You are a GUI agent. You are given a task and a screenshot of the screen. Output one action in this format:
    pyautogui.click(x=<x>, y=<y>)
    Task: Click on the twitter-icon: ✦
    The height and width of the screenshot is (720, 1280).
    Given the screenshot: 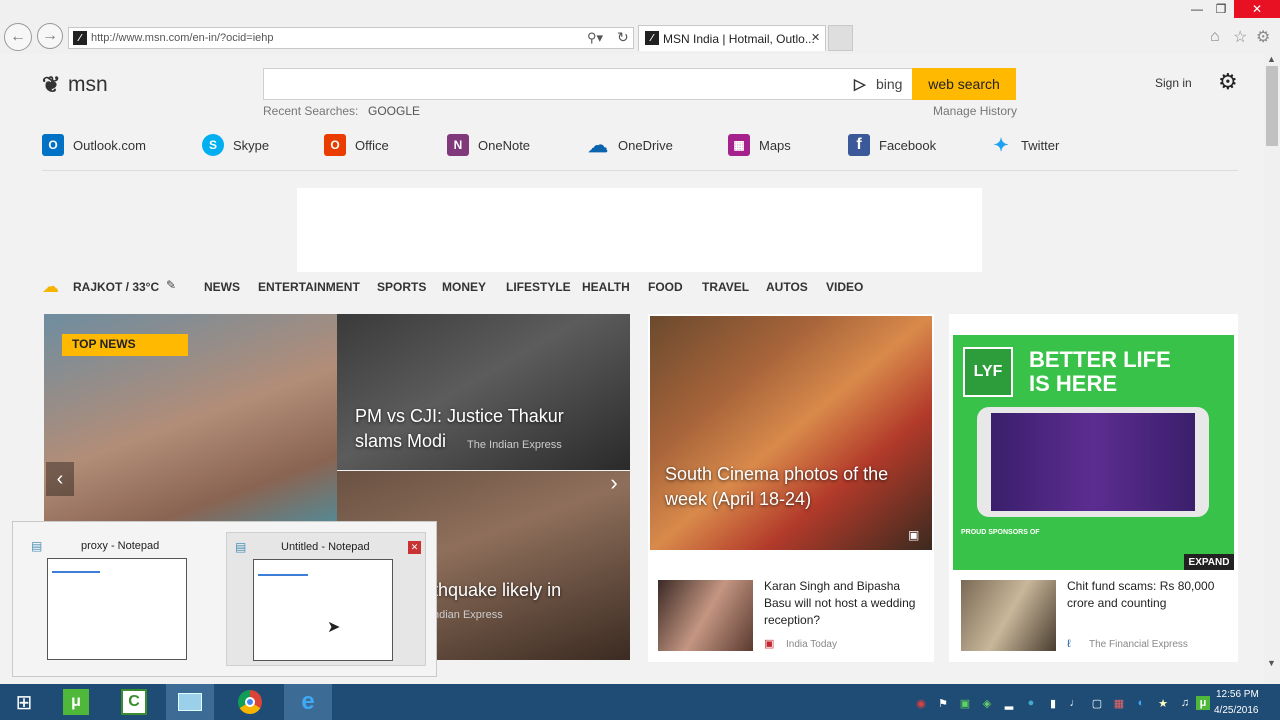 What is the action you would take?
    pyautogui.click(x=1001, y=144)
    